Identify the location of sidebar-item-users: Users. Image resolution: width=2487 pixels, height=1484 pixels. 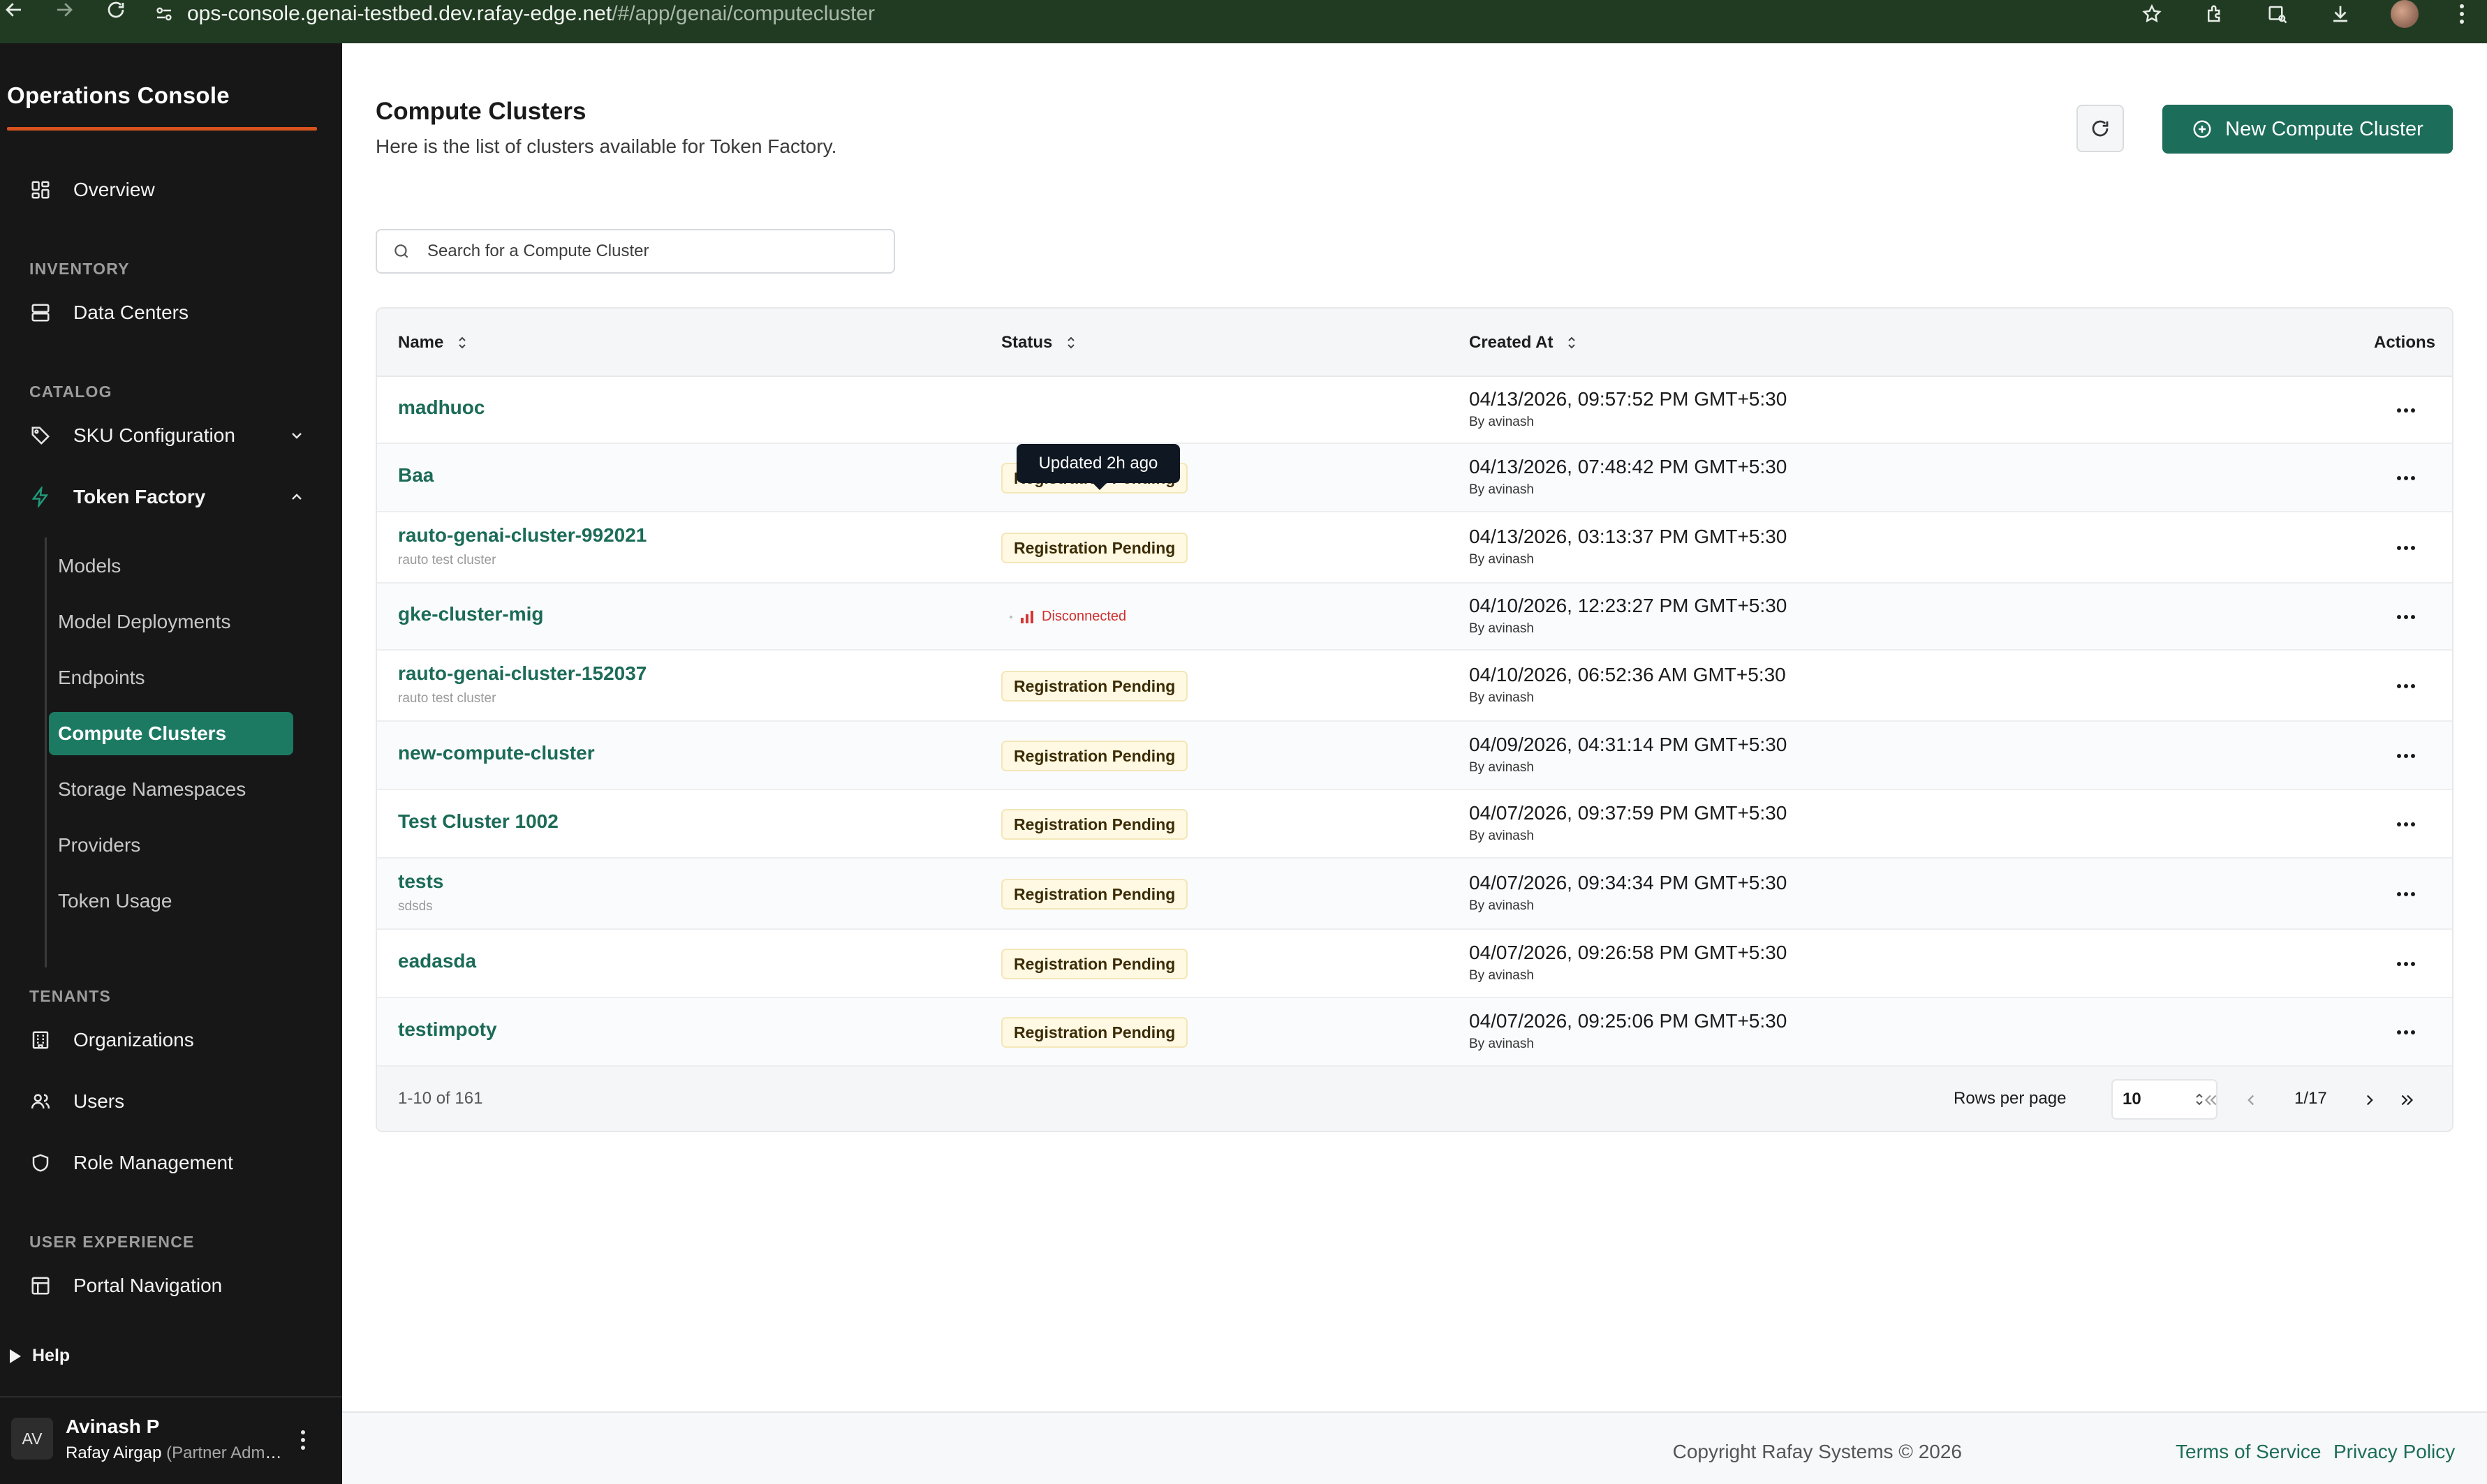
(171, 1101).